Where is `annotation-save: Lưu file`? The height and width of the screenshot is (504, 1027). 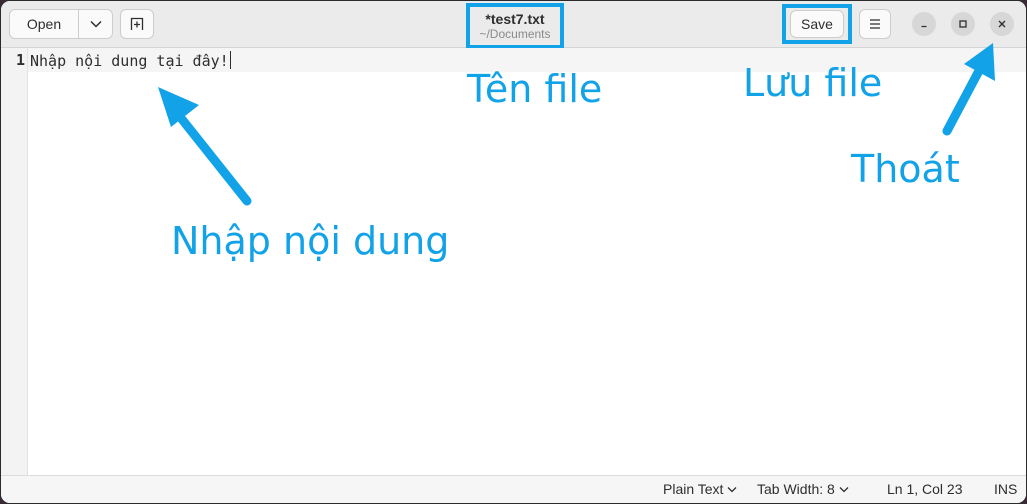
annotation-save: Lưu file is located at coordinates (813, 83).